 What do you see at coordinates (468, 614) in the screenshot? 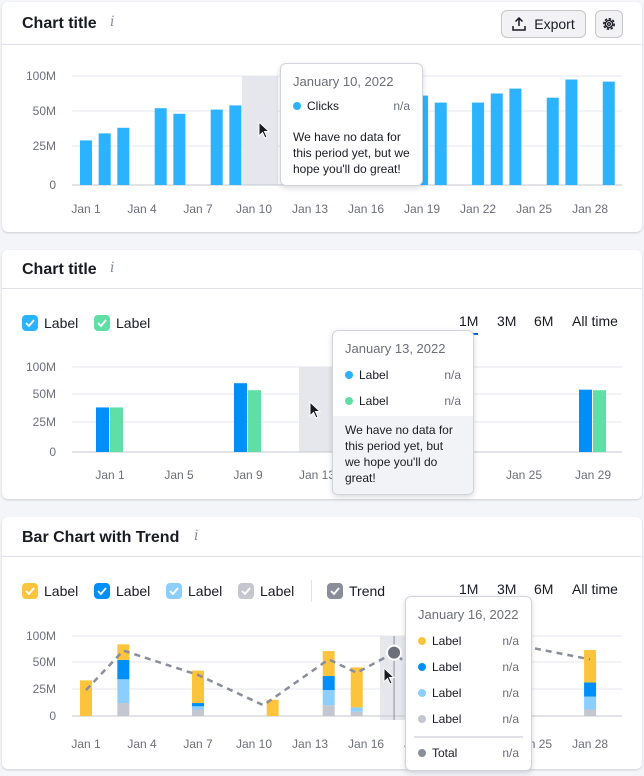
I see `tooltip-date: January 16, 2022` at bounding box center [468, 614].